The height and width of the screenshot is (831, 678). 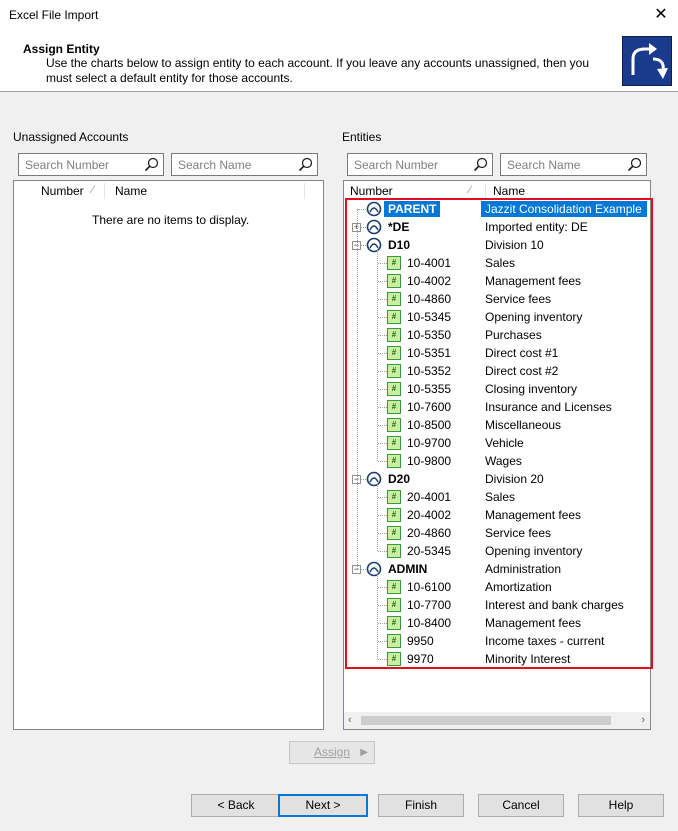 I want to click on right-search-name-input: Search Name, so click(x=573, y=164).